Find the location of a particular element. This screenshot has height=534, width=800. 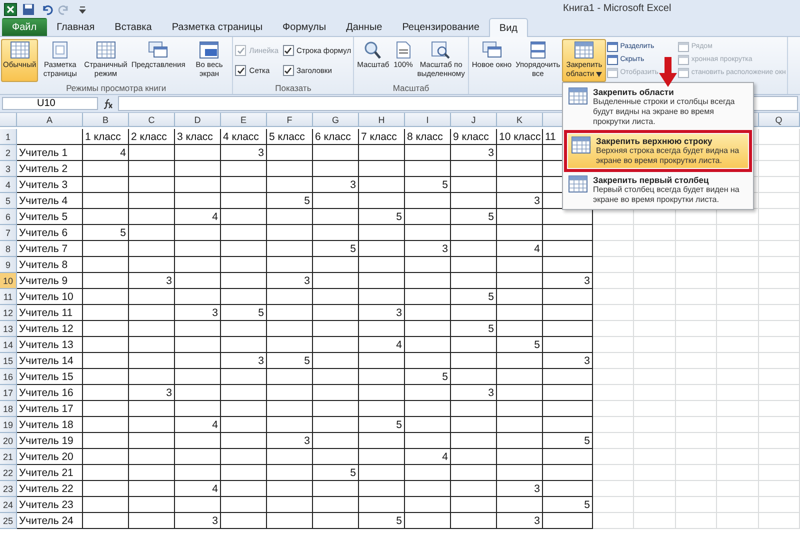

table-cell: Учитель 15 is located at coordinates (50, 377).